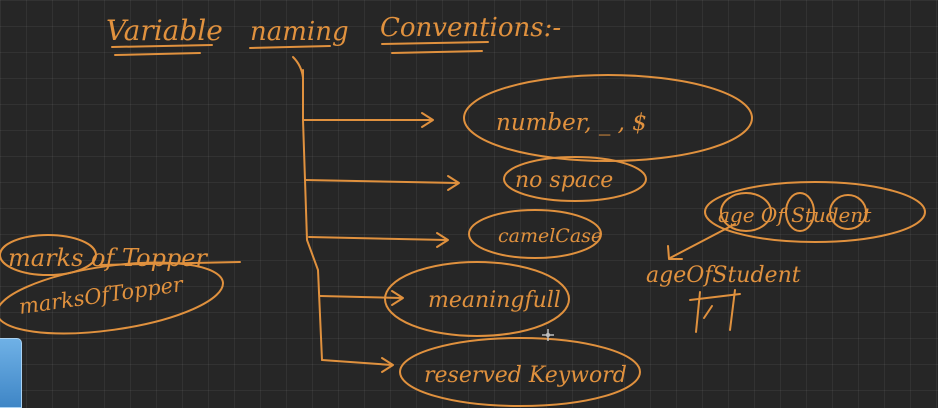 This screenshot has width=938, height=408. I want to click on rule-label-3: camelCase, so click(550, 236).